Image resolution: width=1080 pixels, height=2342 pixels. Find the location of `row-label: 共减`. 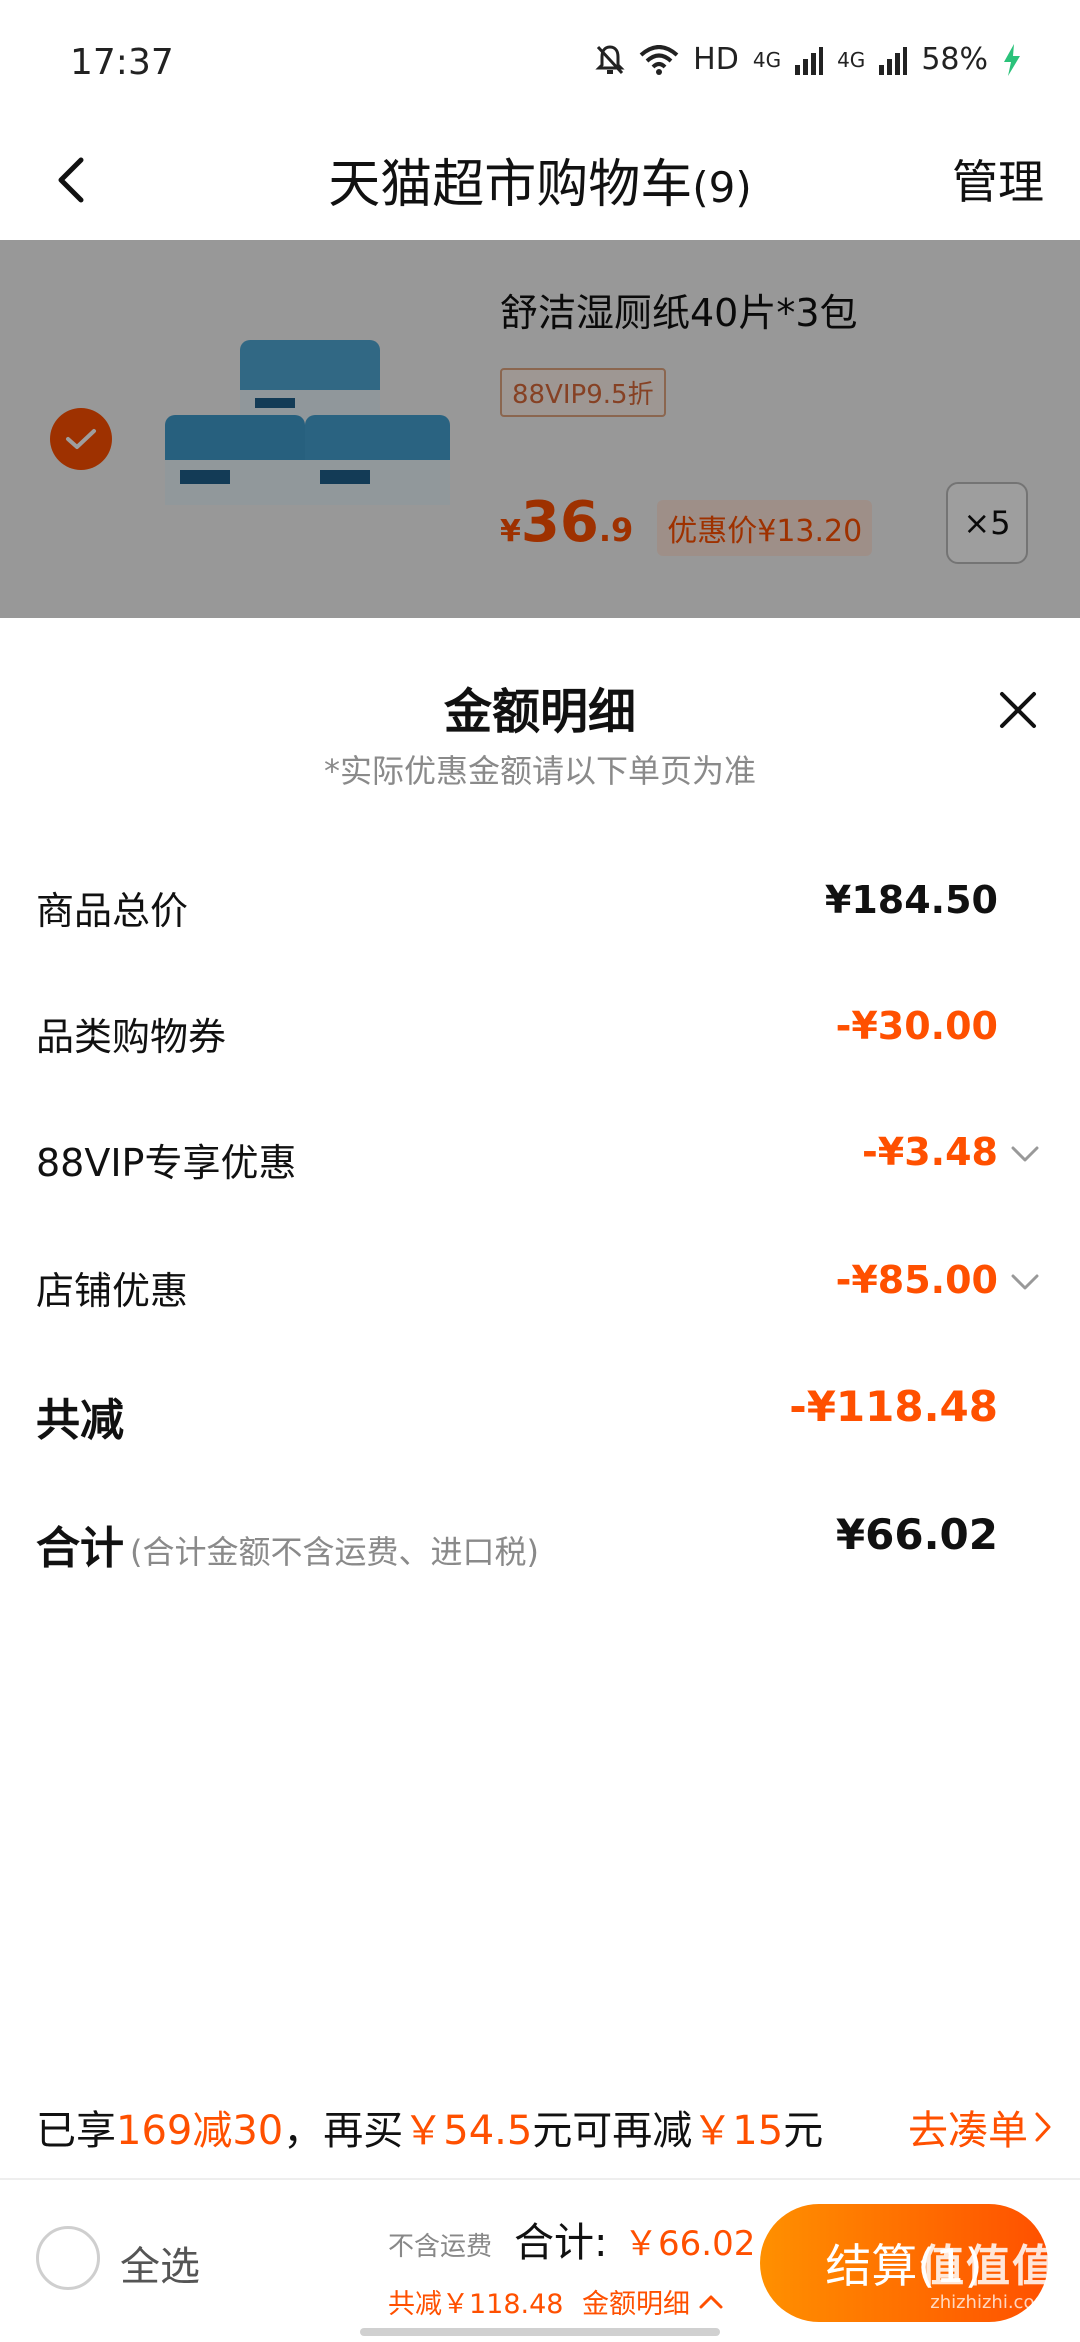

row-label: 共减 is located at coordinates (80, 1420).